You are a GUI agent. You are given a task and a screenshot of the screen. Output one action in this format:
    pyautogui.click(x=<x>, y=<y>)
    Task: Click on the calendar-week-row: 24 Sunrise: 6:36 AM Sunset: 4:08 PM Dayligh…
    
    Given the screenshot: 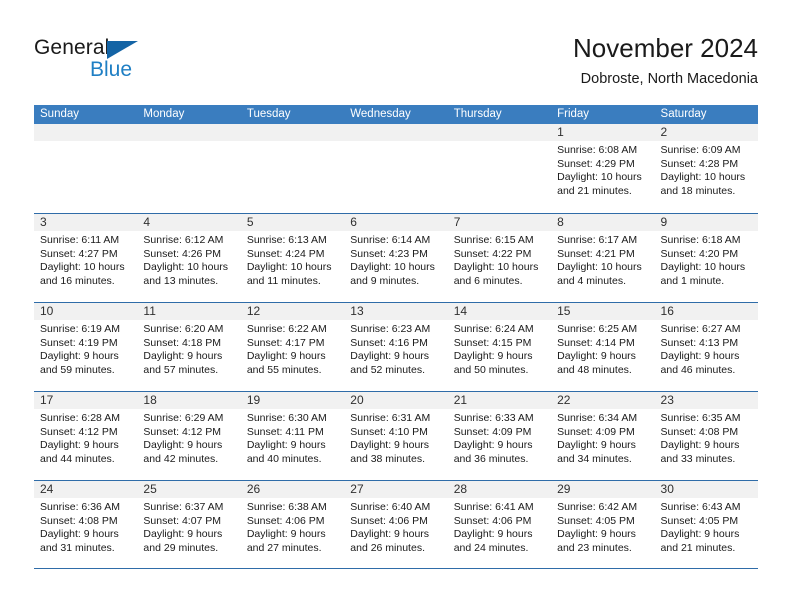 What is the action you would take?
    pyautogui.click(x=396, y=524)
    